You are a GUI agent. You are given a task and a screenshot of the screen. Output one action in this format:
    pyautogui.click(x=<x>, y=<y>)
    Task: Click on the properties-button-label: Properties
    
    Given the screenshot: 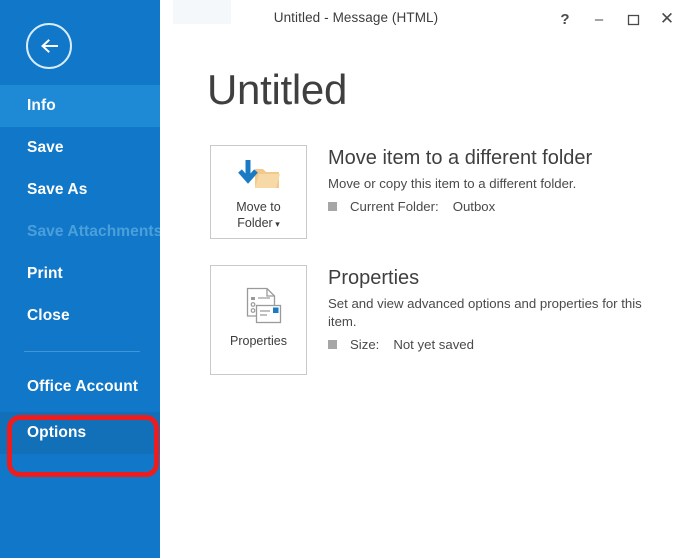 What is the action you would take?
    pyautogui.click(x=258, y=341)
    